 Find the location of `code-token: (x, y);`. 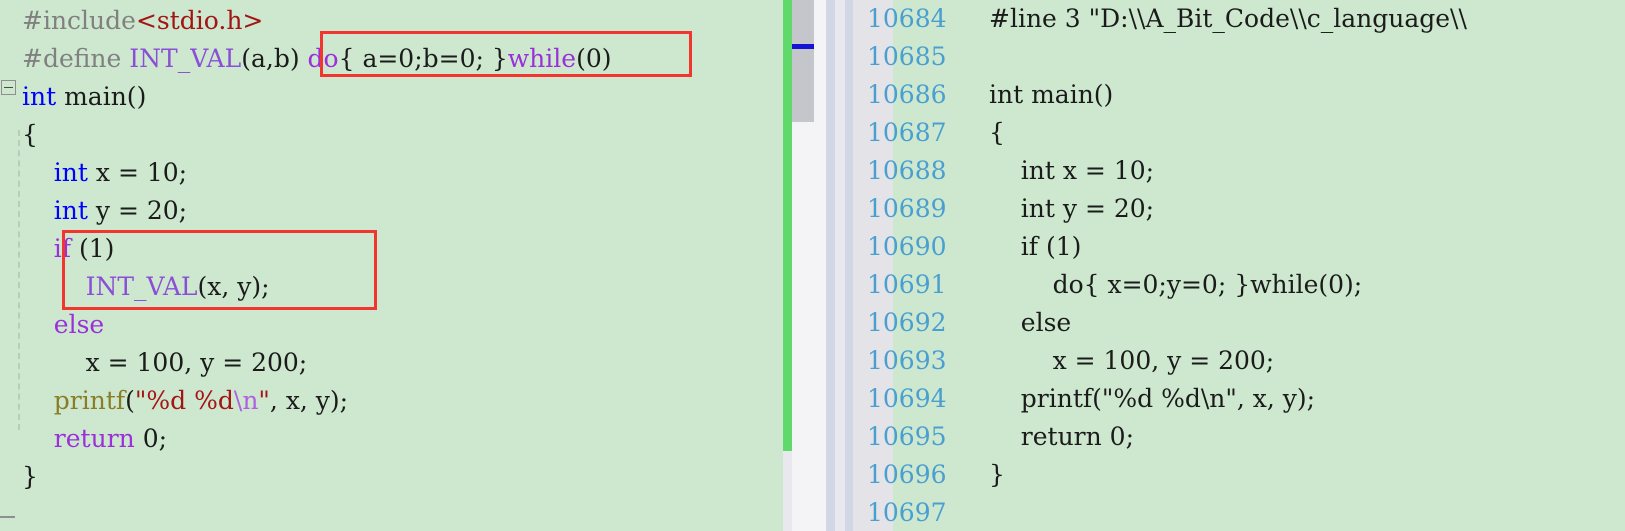

code-token: (x, y); is located at coordinates (233, 286).